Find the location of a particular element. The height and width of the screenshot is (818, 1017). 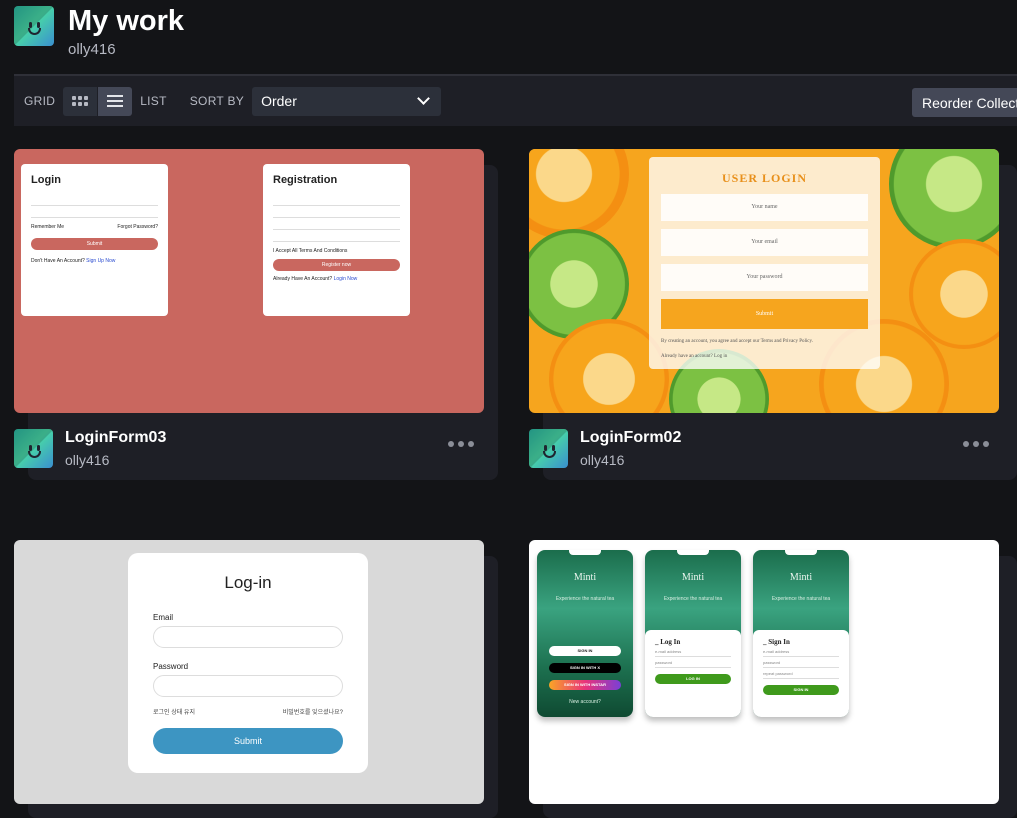

mock-signin-button: SIGN IN is located at coordinates (801, 690).